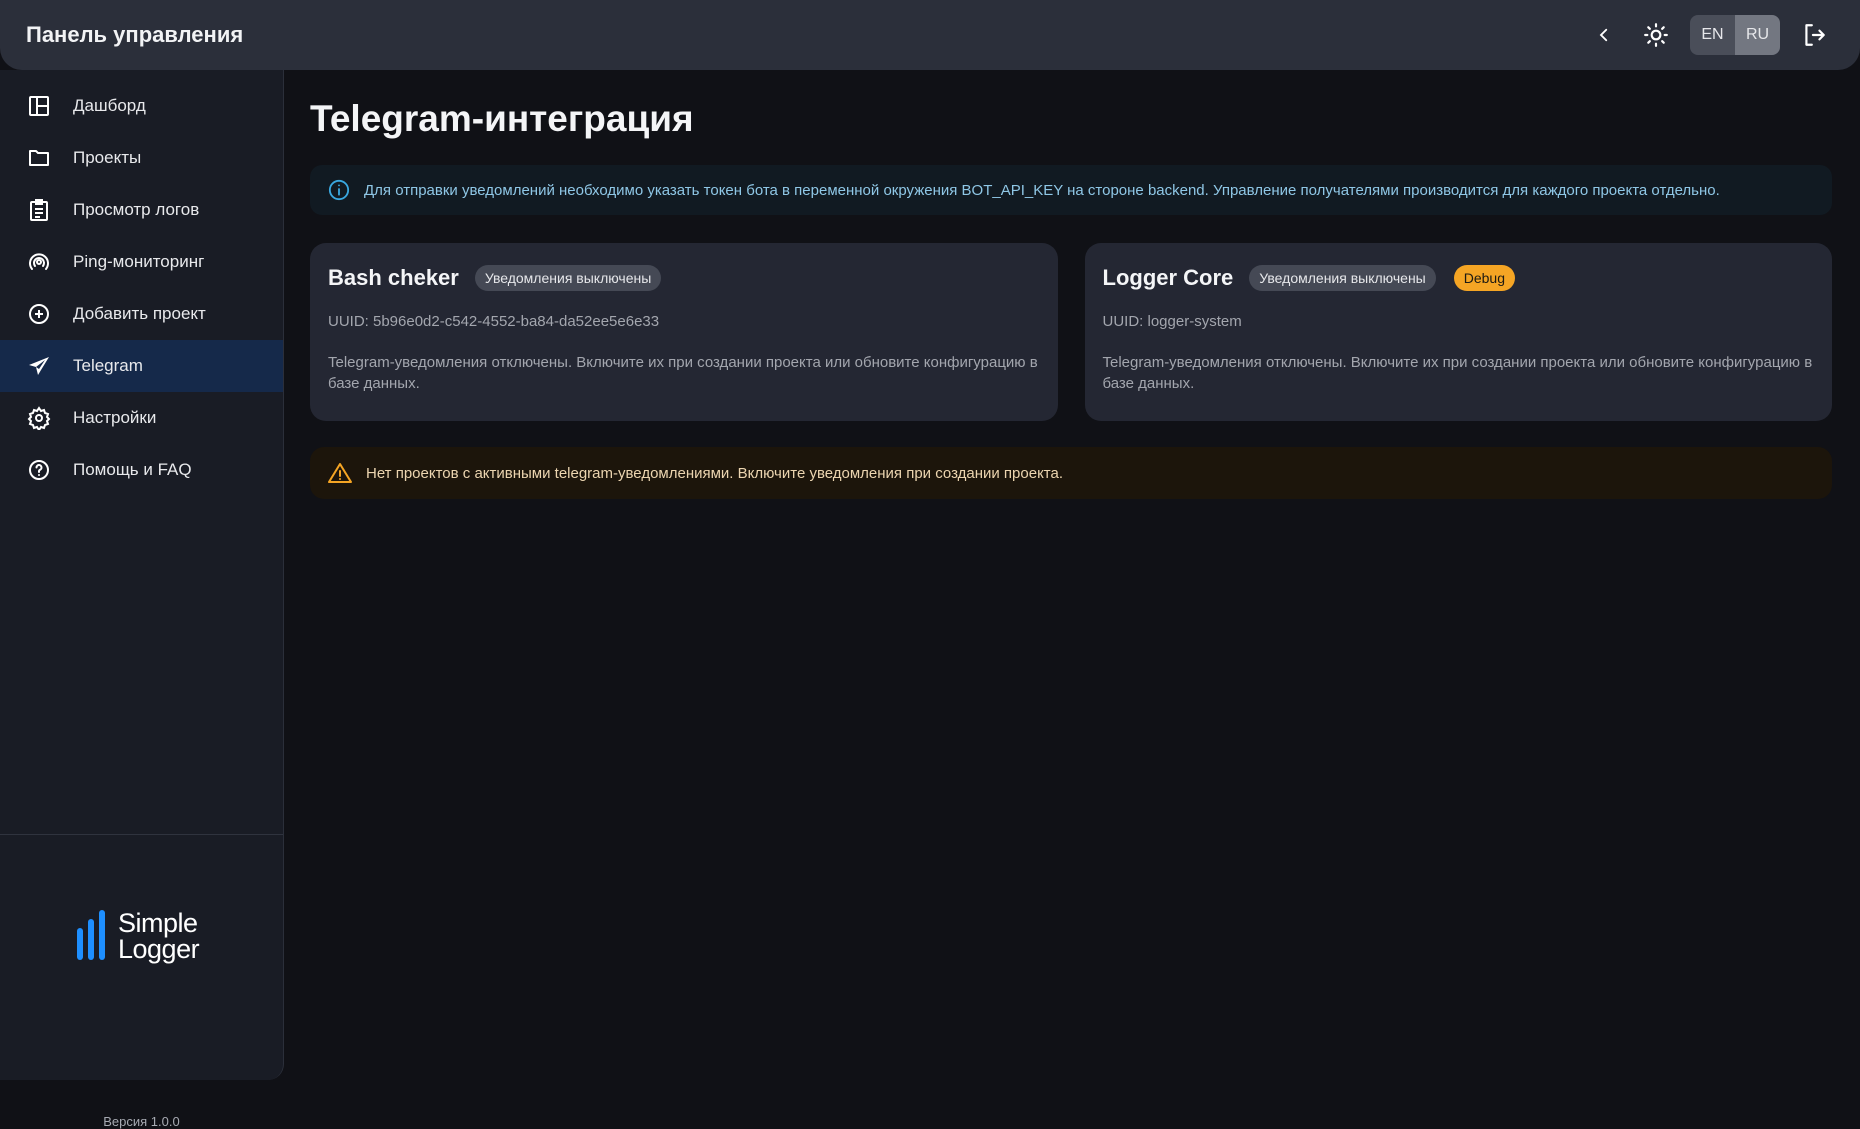 The image size is (1860, 1129). I want to click on logout-button, so click(1814, 35).